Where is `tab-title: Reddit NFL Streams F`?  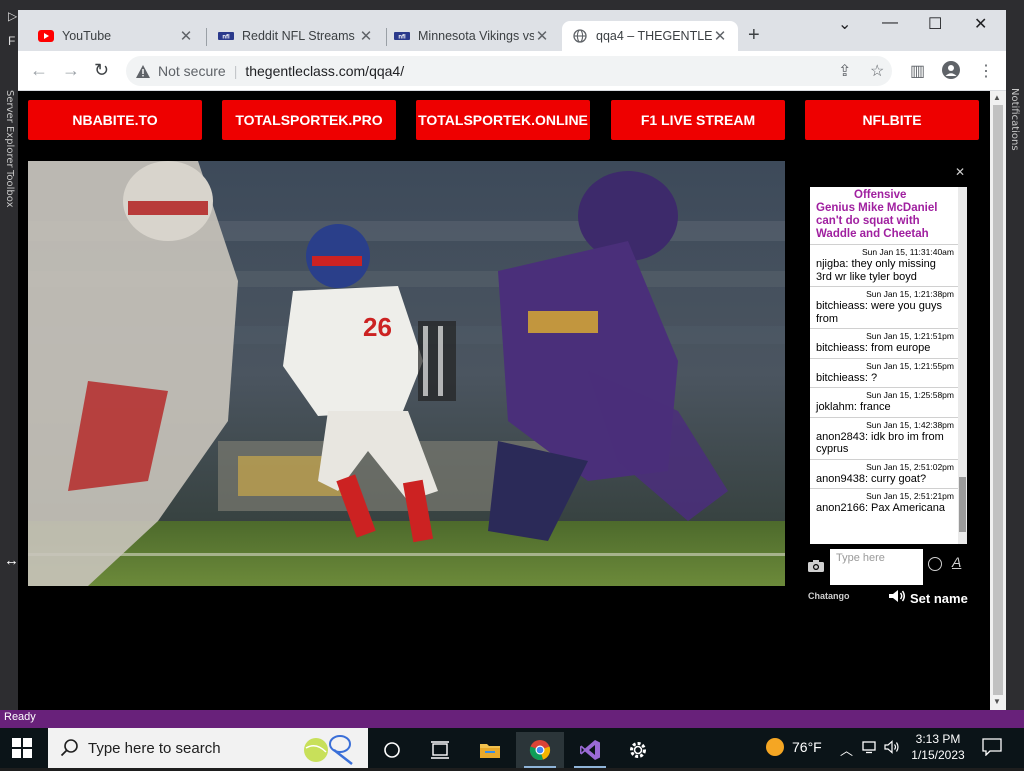
tab-title: Reddit NFL Streams F is located at coordinates (300, 36).